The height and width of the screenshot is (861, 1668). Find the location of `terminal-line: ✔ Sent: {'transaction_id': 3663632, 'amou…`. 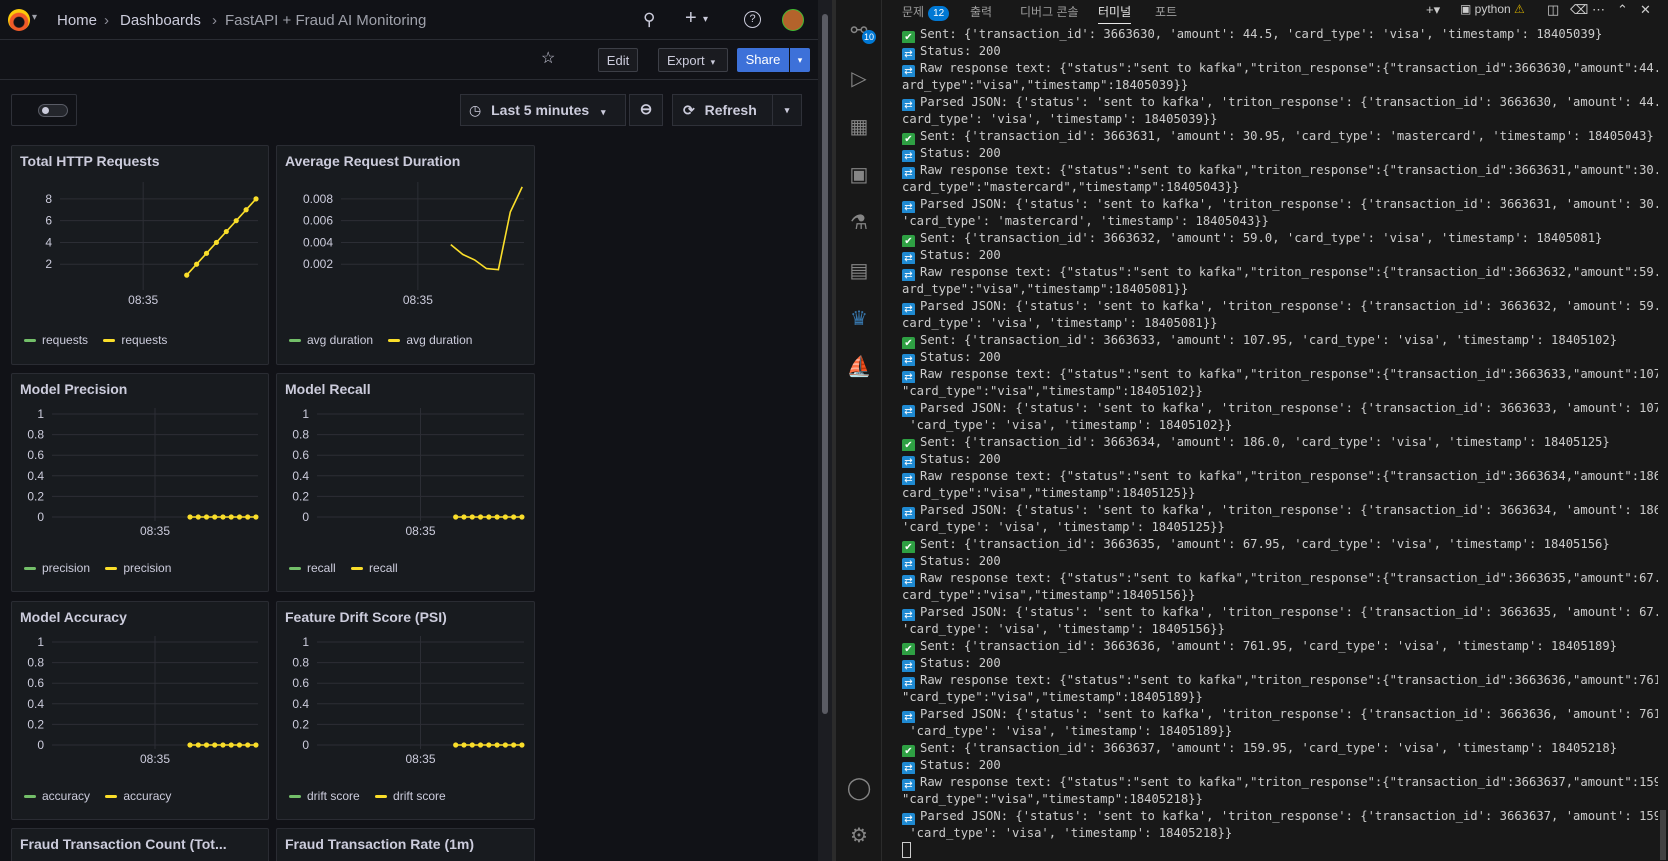

terminal-line: ✔ Sent: {'transaction_id': 3663632, 'amou… is located at coordinates (1280, 238).